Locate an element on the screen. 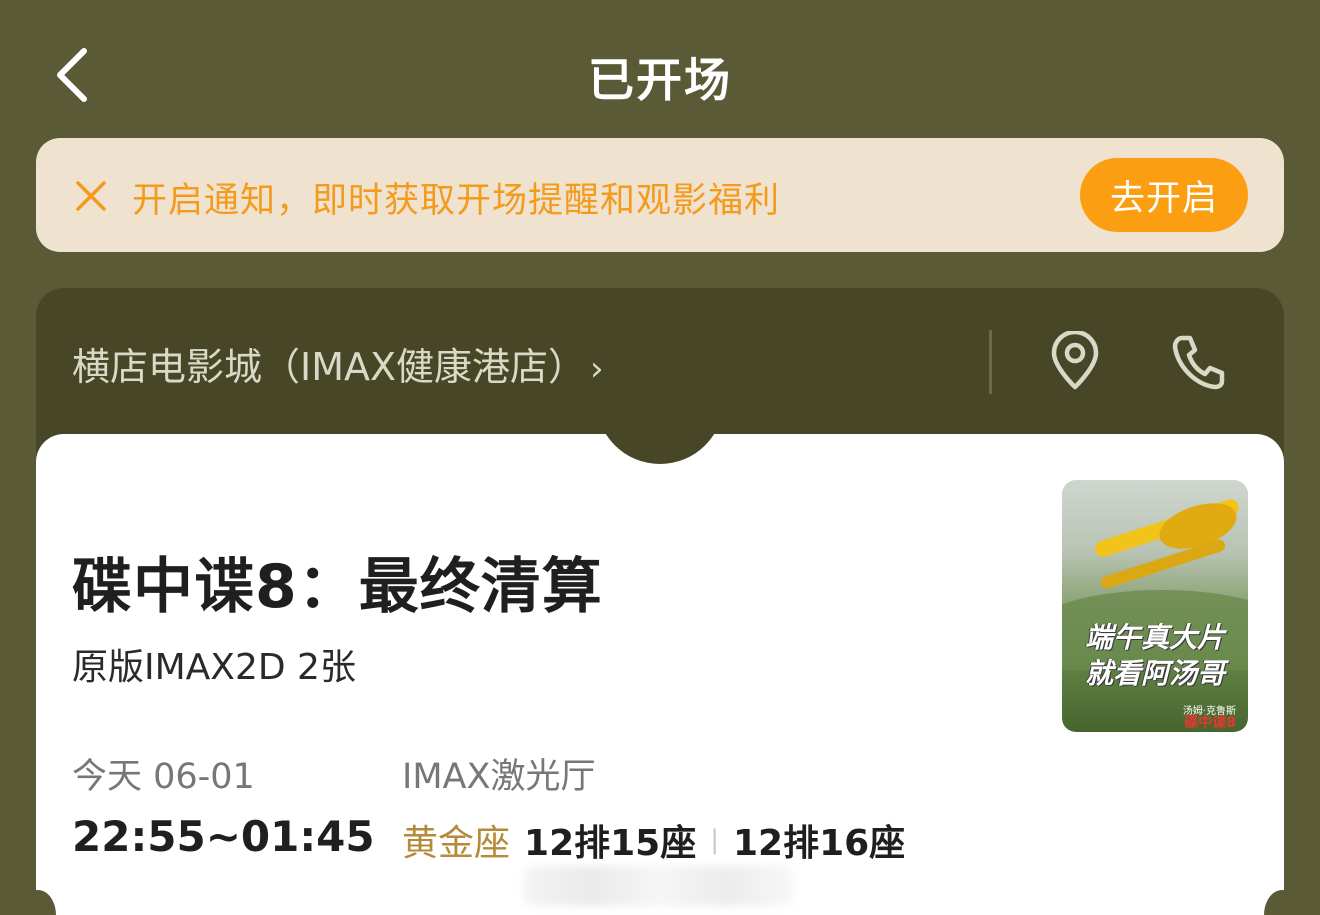 The height and width of the screenshot is (915, 1320). notice-close-button is located at coordinates (91, 196).